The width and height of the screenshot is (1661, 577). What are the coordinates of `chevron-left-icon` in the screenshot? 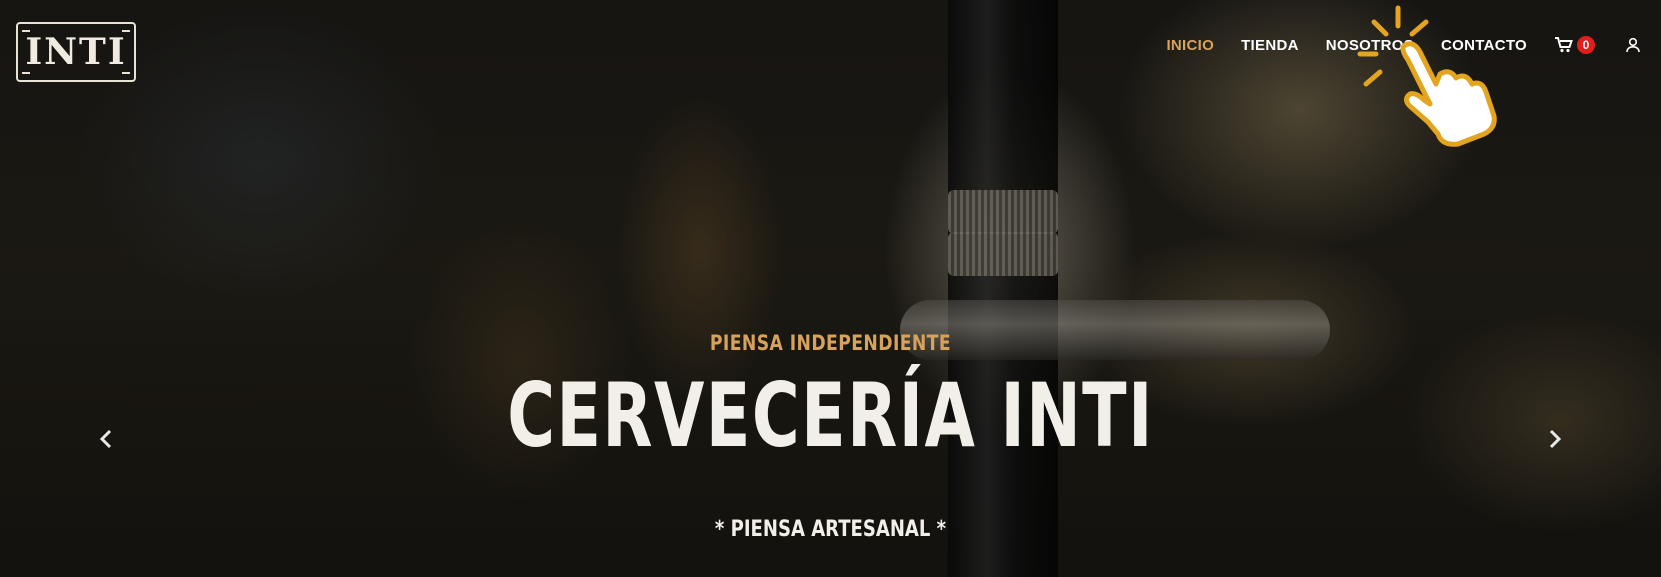 It's located at (106, 439).